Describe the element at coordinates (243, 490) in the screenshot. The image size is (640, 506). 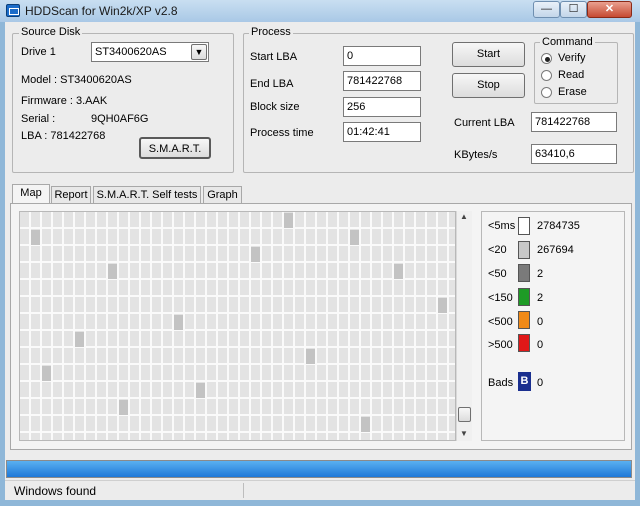
I see `status-divider` at that location.